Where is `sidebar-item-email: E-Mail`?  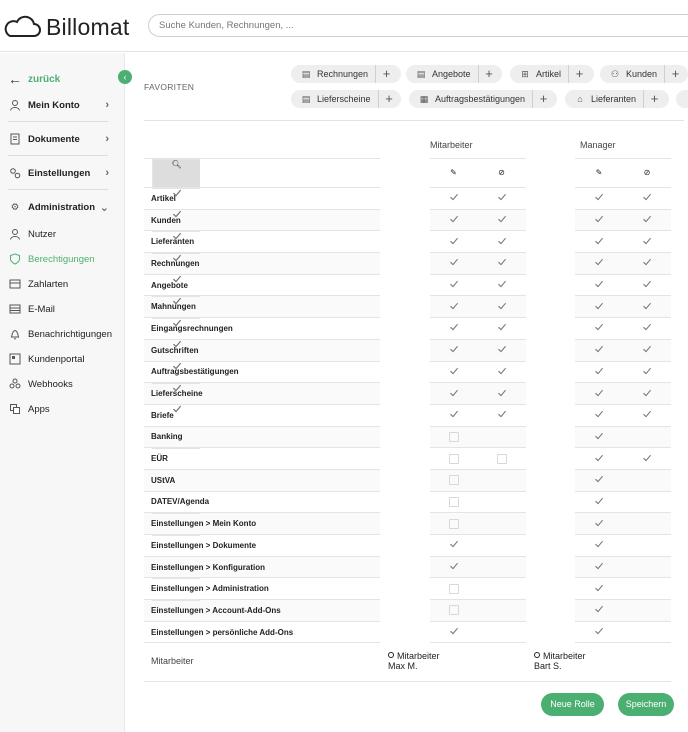
sidebar-item-email: E-Mail is located at coordinates (60, 309).